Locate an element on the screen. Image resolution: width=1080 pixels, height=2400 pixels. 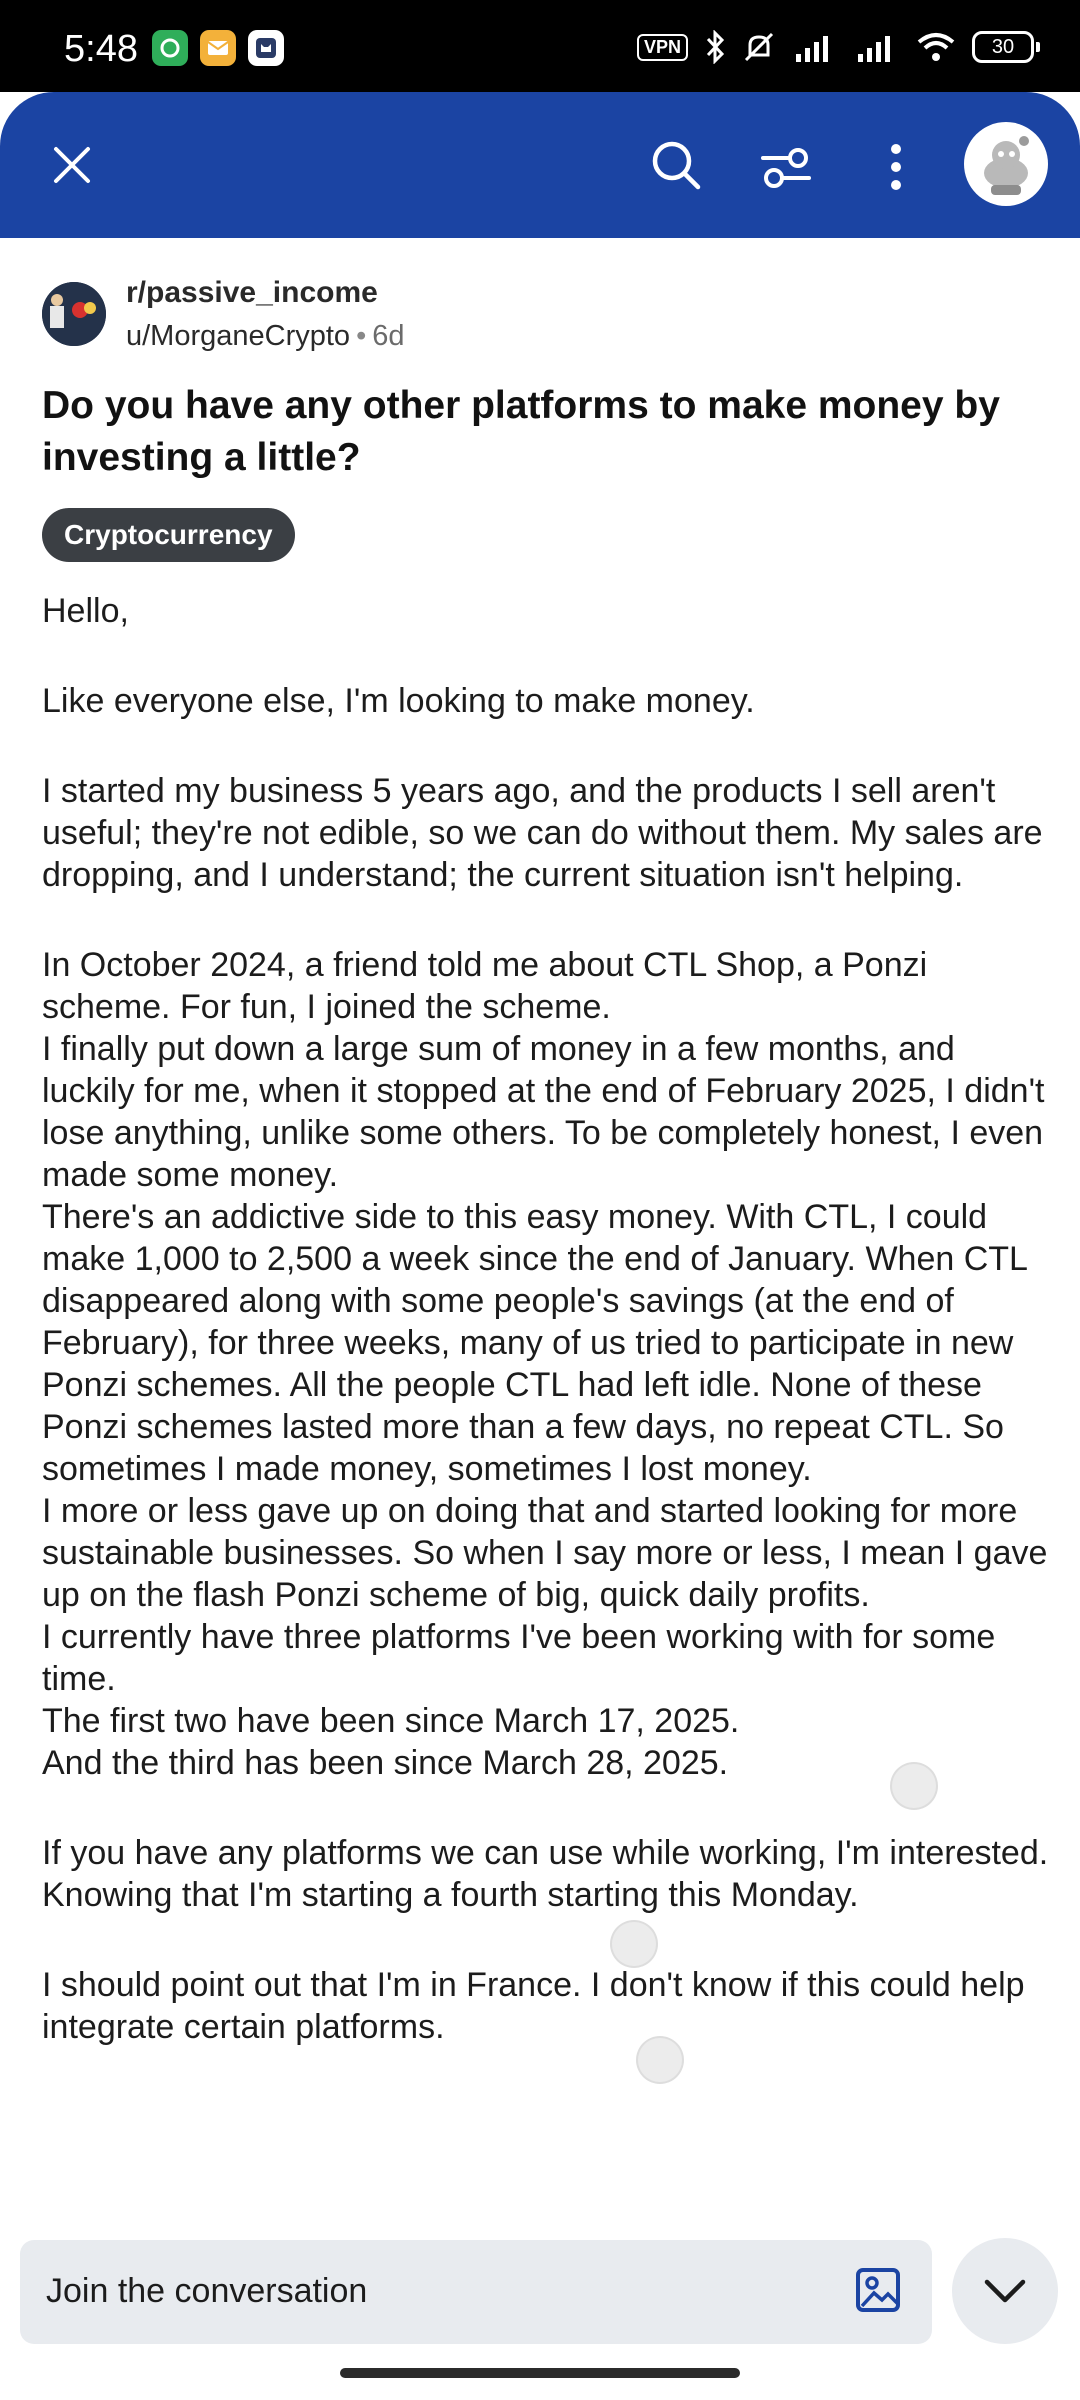
status-bar: 5:48 VPN 30 is located at coordinates (540, 46).